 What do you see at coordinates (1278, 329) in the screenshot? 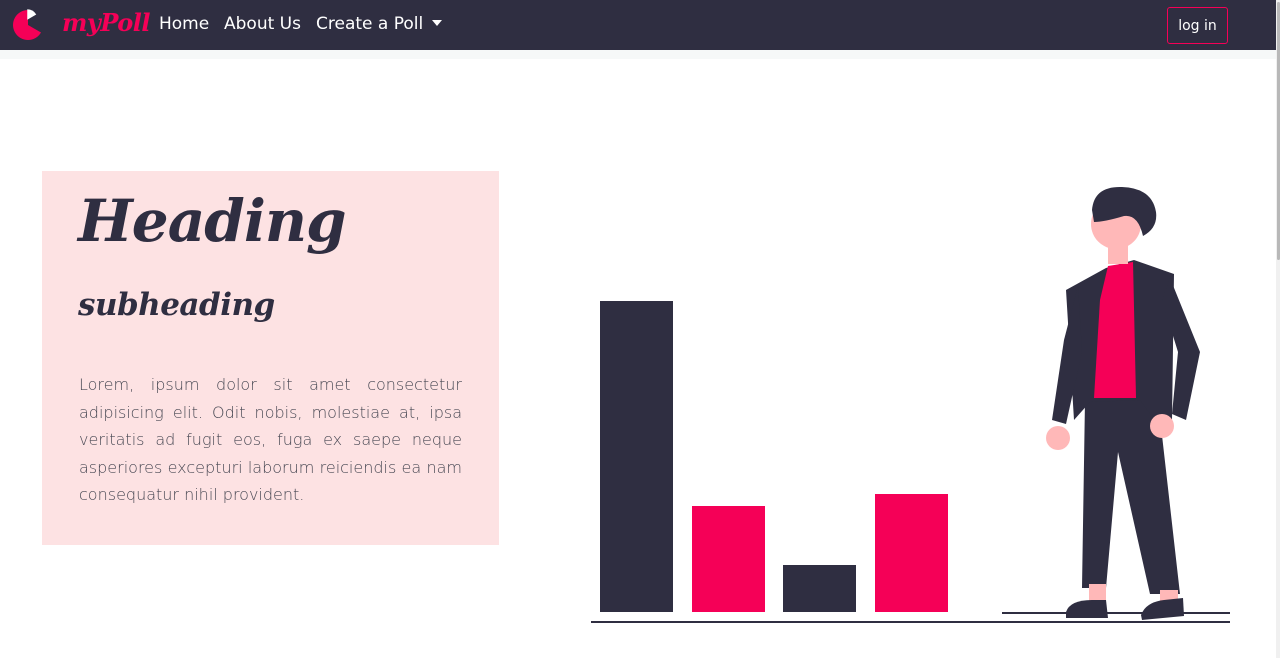
I see `page-scrollbar` at bounding box center [1278, 329].